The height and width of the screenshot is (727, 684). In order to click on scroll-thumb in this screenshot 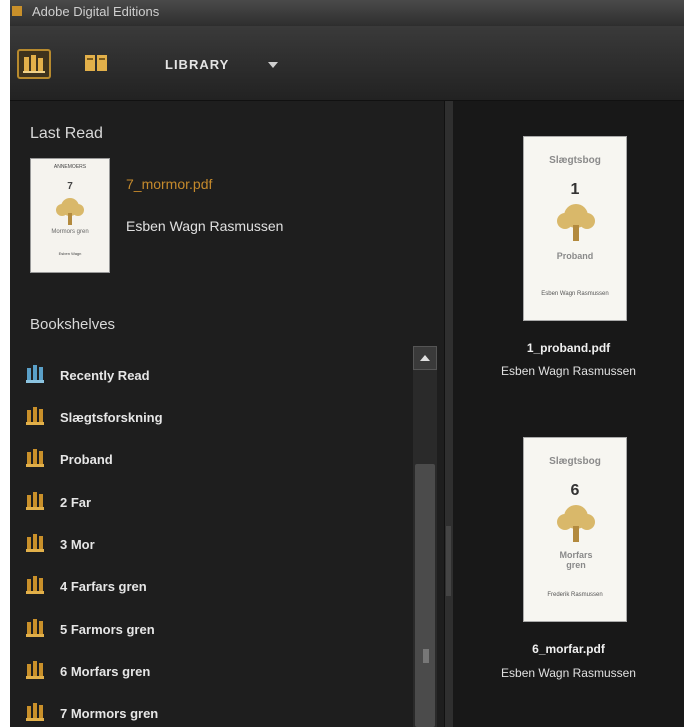, I will do `click(425, 595)`.